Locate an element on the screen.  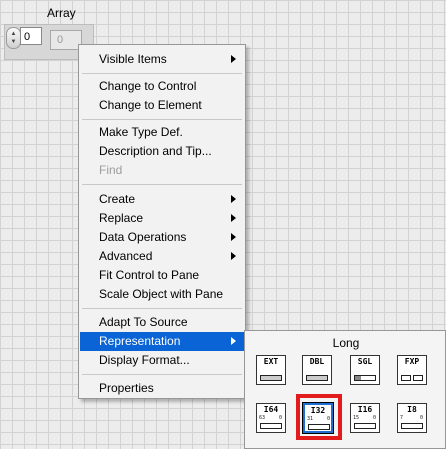
menu-item-label: Scale Object with Pane is located at coordinates (161, 294).